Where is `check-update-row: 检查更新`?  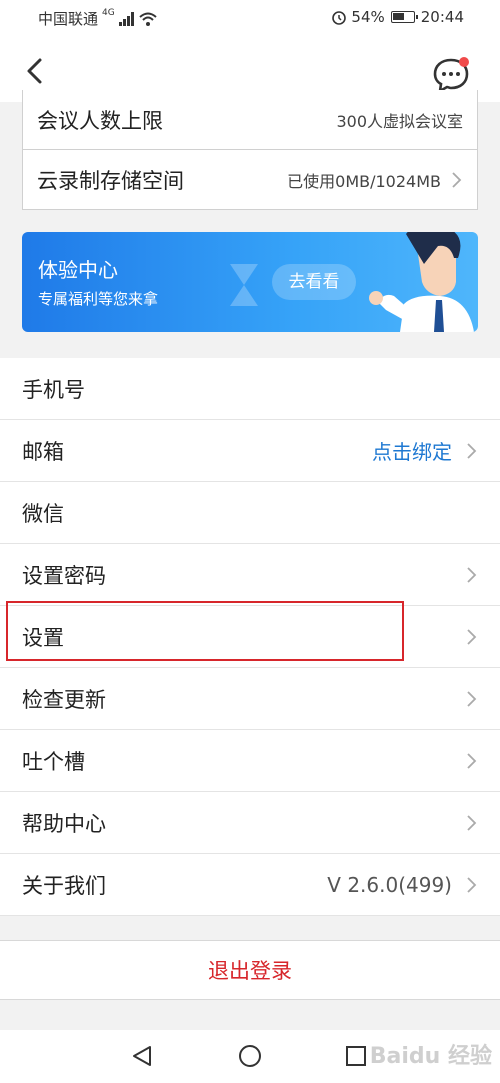
check-update-row: 检查更新 is located at coordinates (250, 699).